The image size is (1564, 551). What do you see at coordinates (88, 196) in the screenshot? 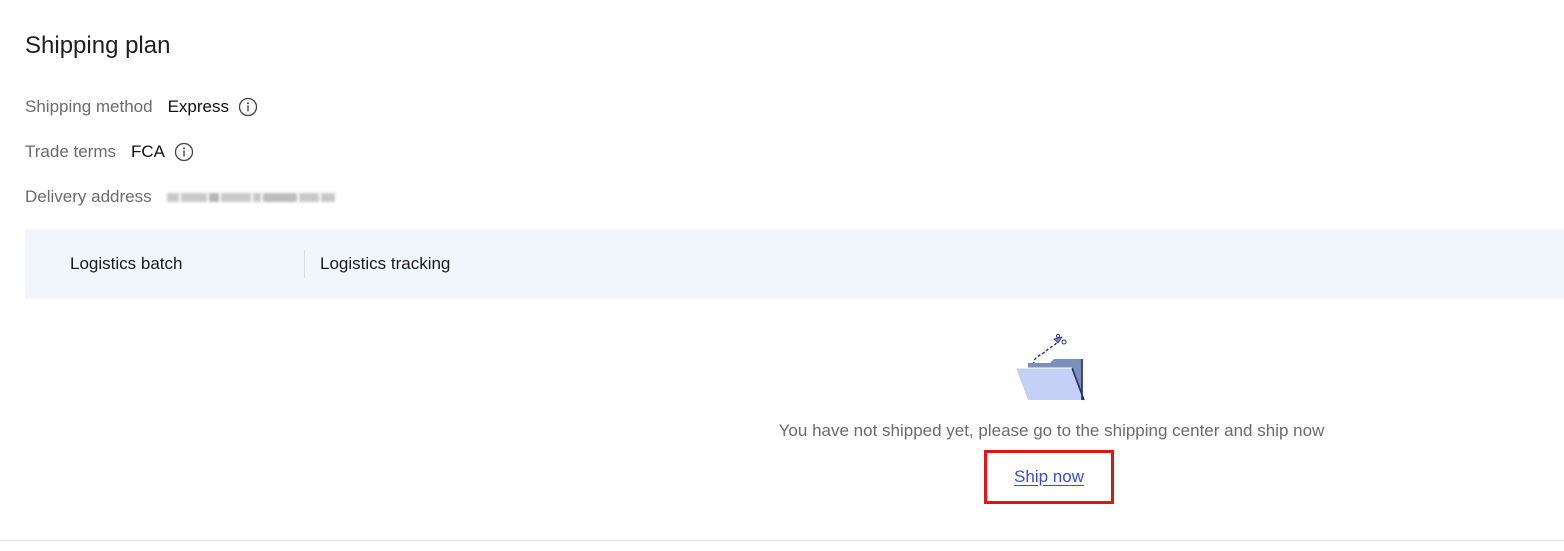
I see `delivery-address-label: Delivery address` at bounding box center [88, 196].